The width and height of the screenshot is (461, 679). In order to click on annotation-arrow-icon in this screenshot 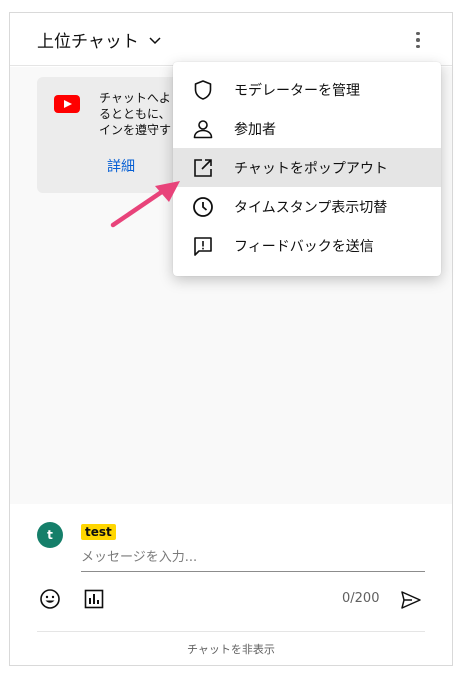, I will do `click(145, 204)`.